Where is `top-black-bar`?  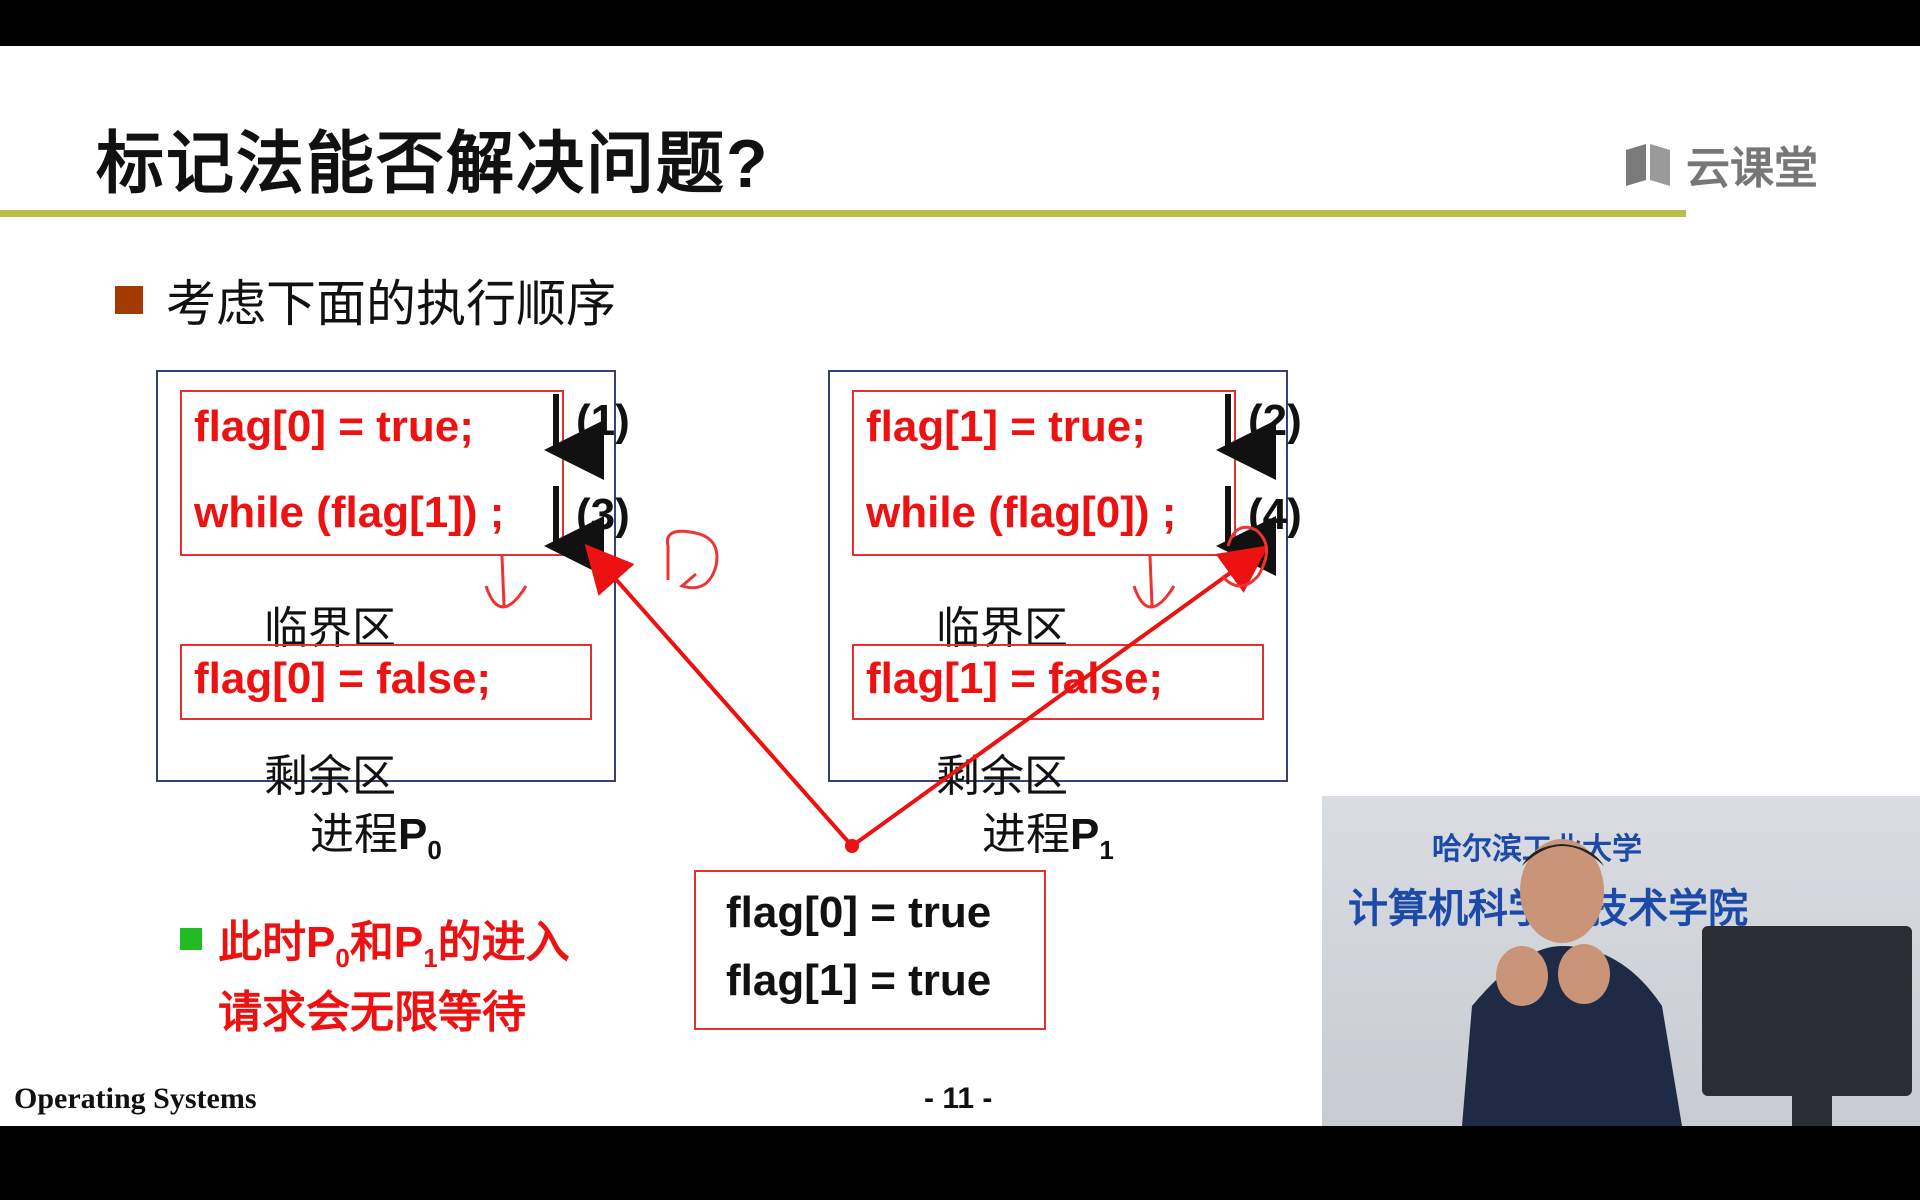 top-black-bar is located at coordinates (960, 23).